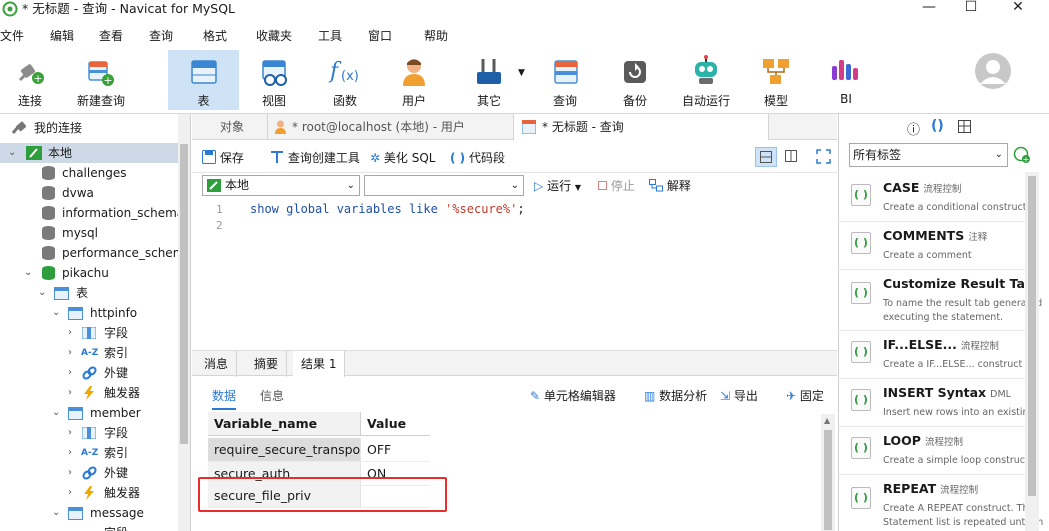 Image resolution: width=1049 pixels, height=531 pixels. What do you see at coordinates (89, 193) in the screenshot?
I see `tree-db-item: dvwa` at bounding box center [89, 193].